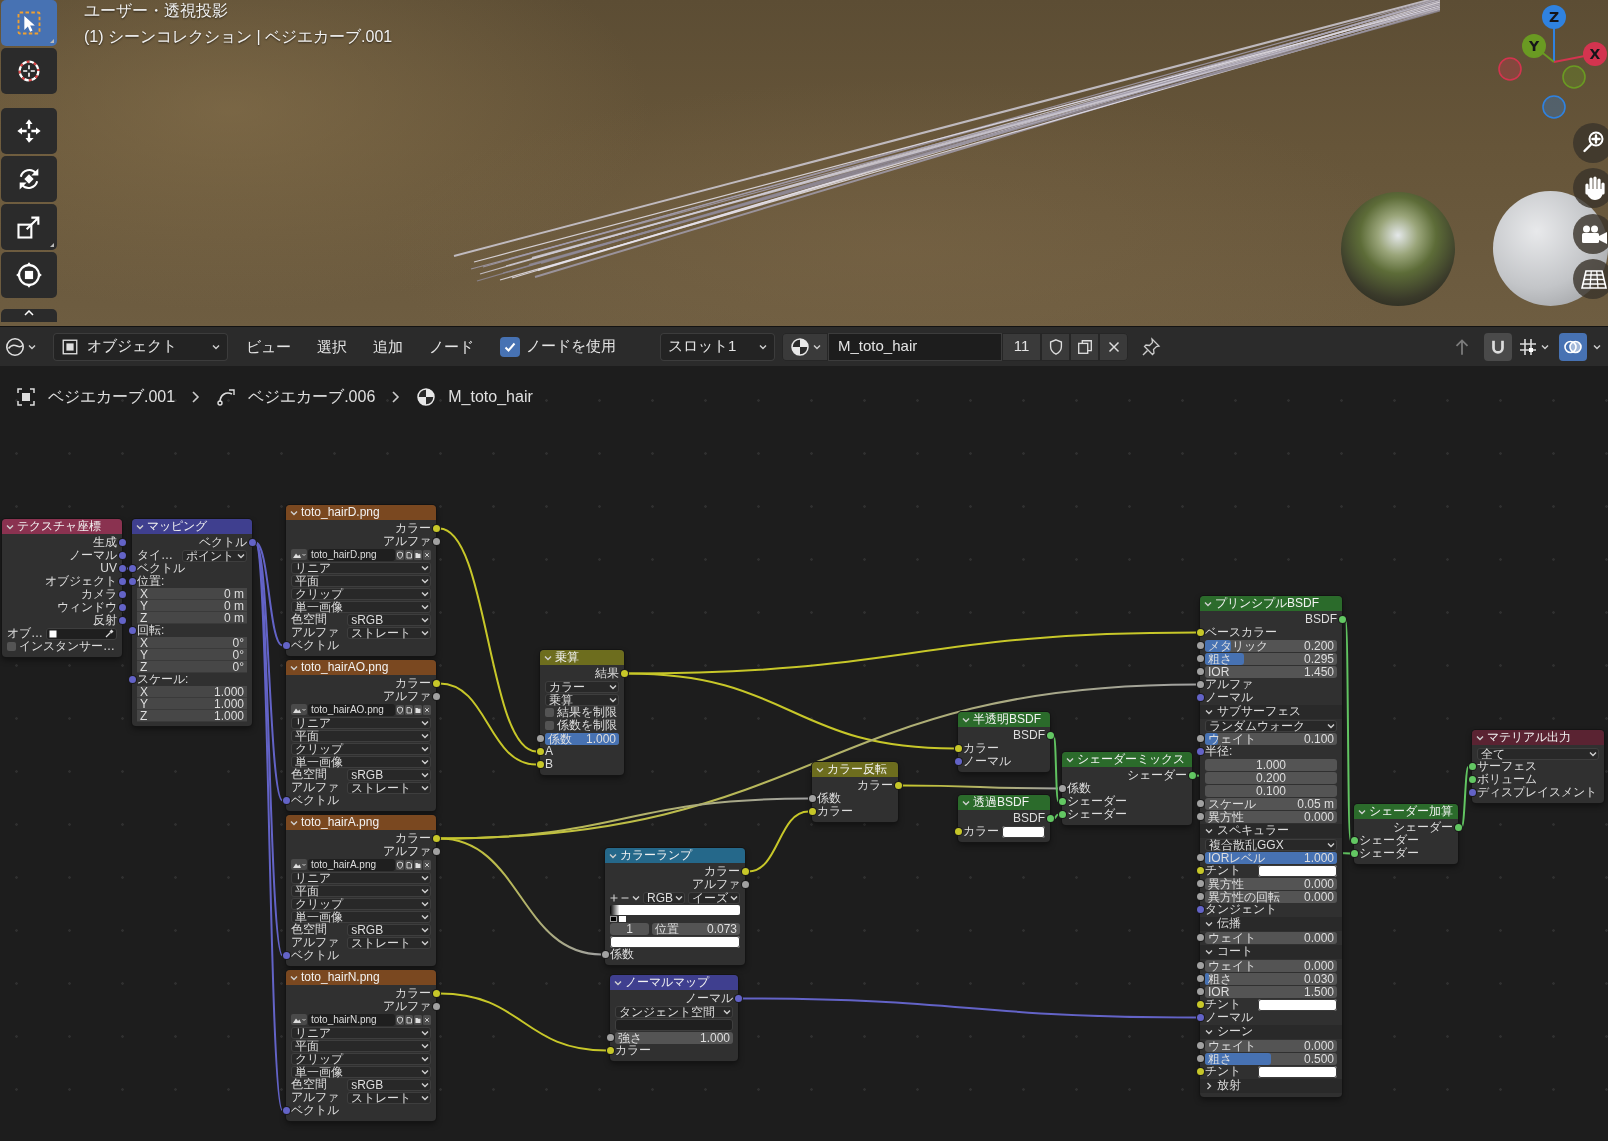 The height and width of the screenshot is (1141, 1608). I want to click on grid-icon, so click(1590, 279).